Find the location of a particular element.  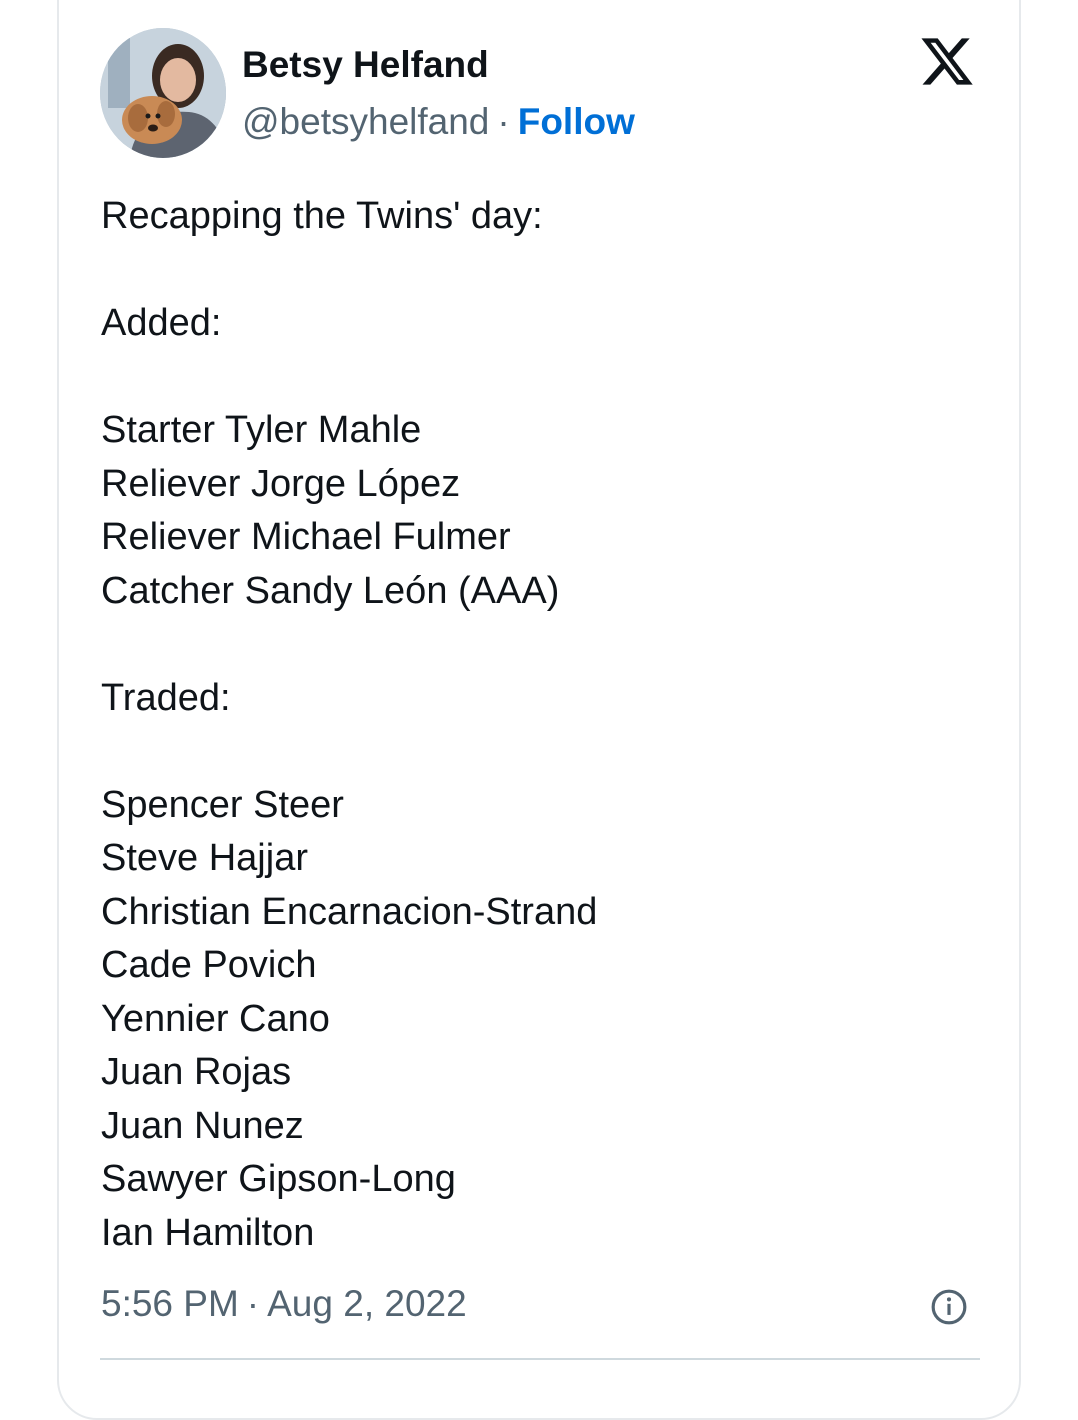

author-handle: @betsyhelfand is located at coordinates (365, 121).